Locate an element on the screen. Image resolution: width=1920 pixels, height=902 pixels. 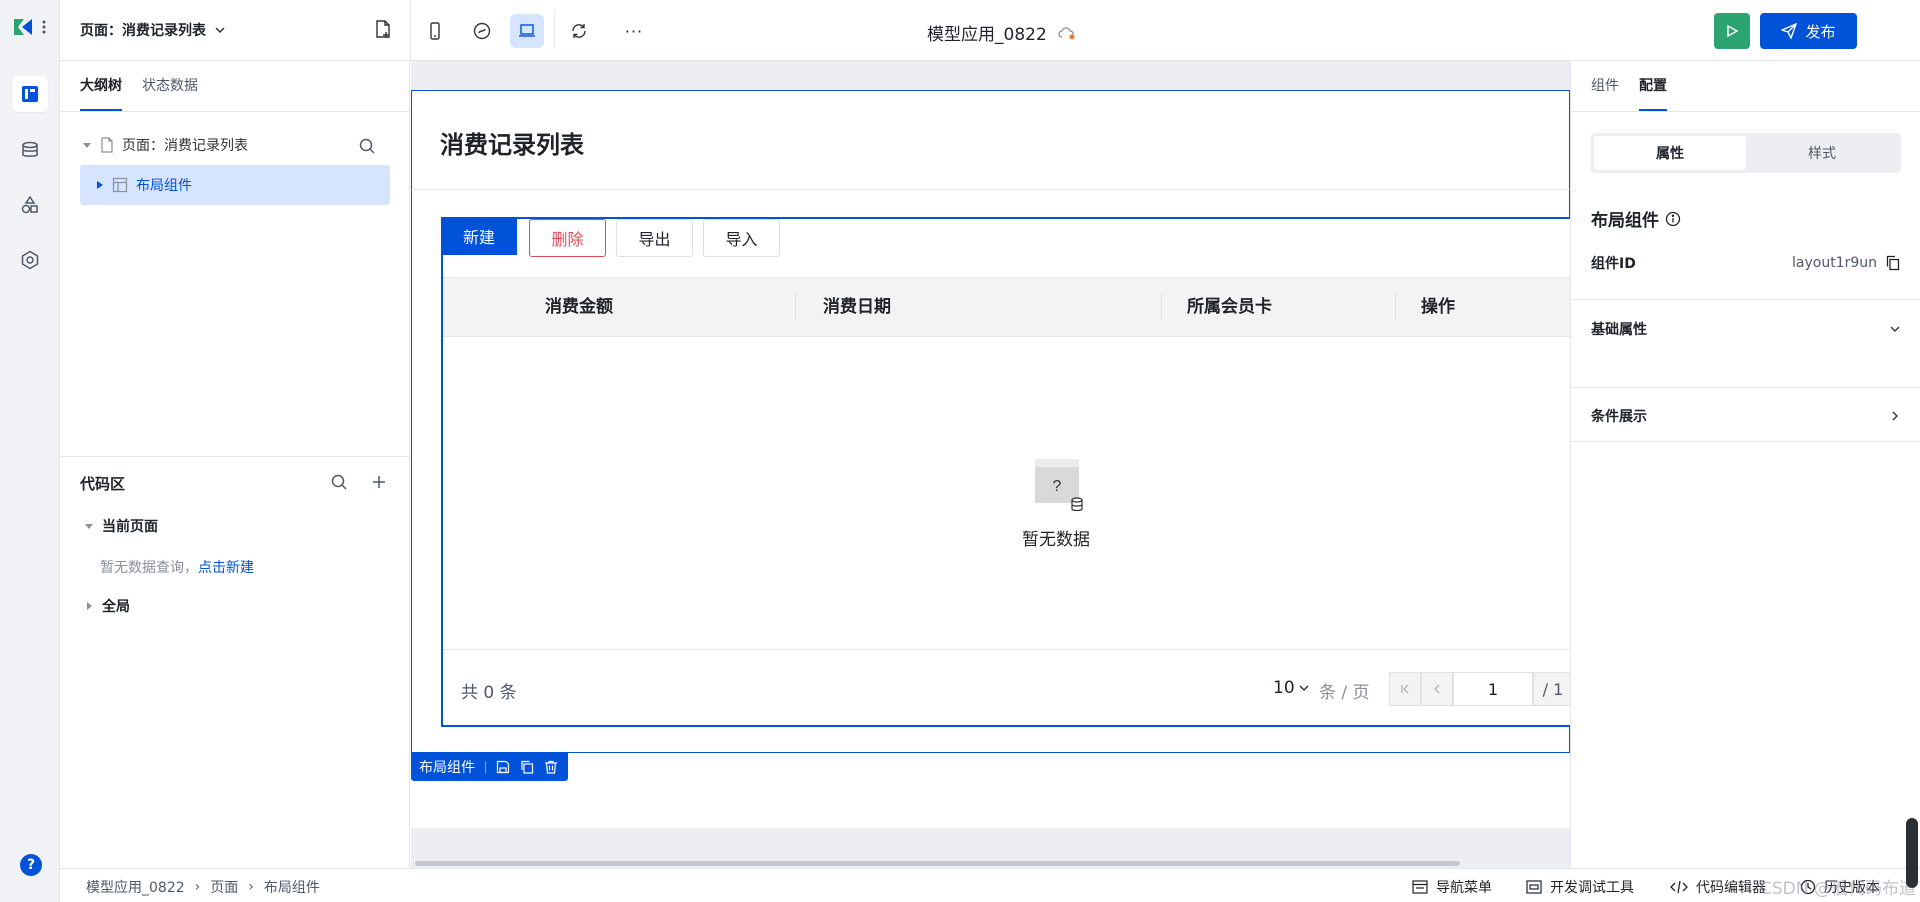
database-icon is located at coordinates (30, 150).